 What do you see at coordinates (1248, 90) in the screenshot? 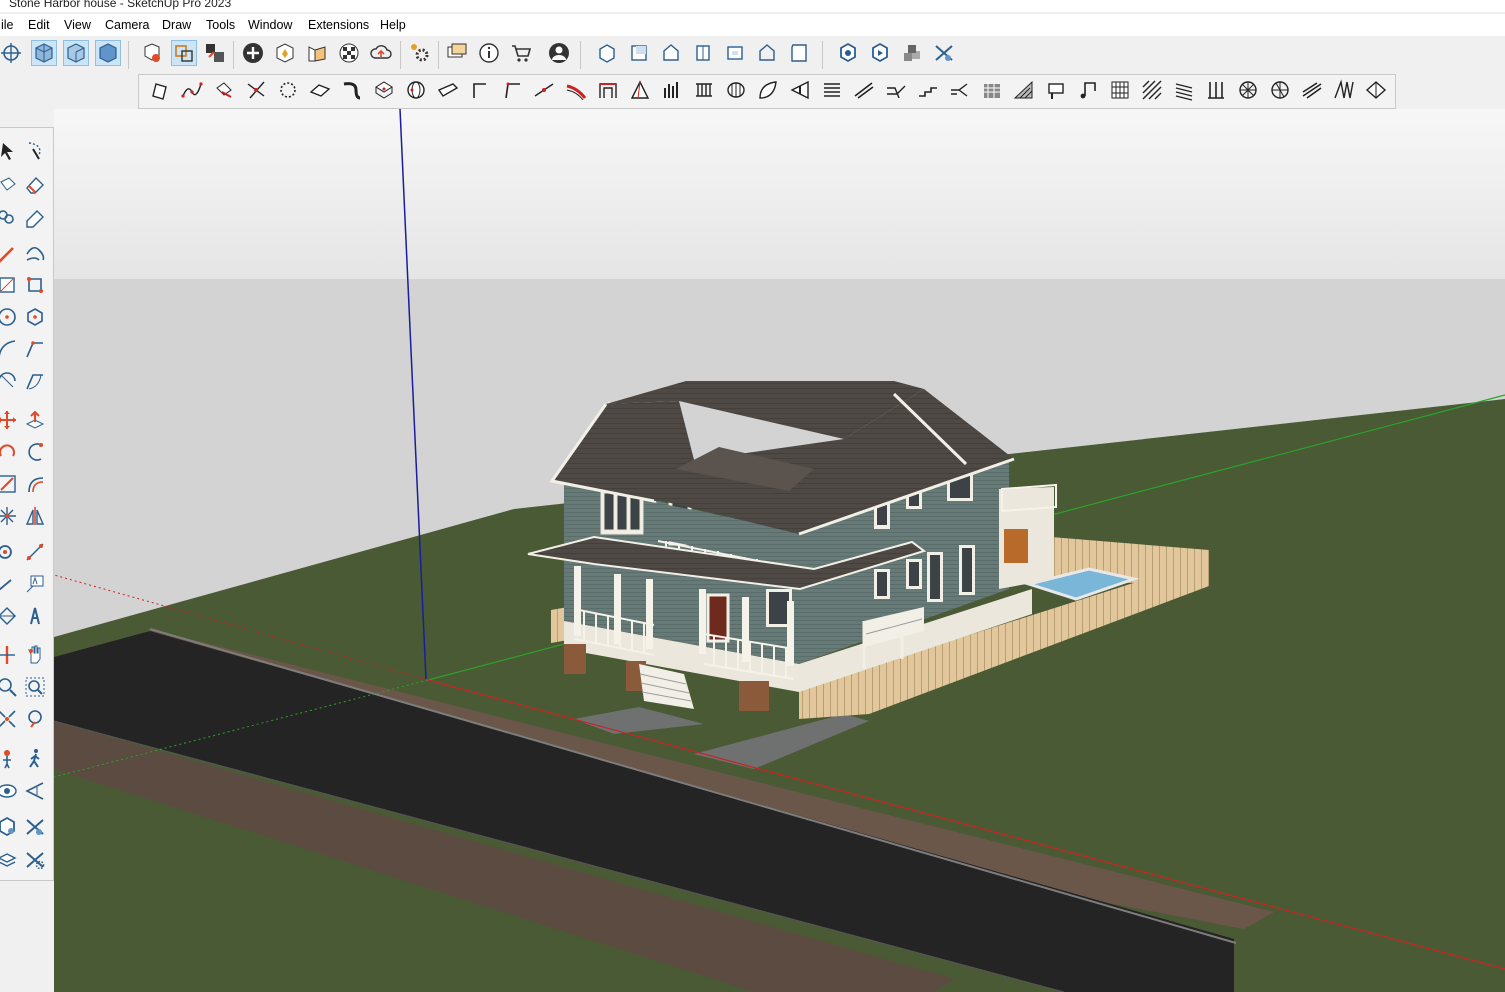
I see `spiral-icon` at bounding box center [1248, 90].